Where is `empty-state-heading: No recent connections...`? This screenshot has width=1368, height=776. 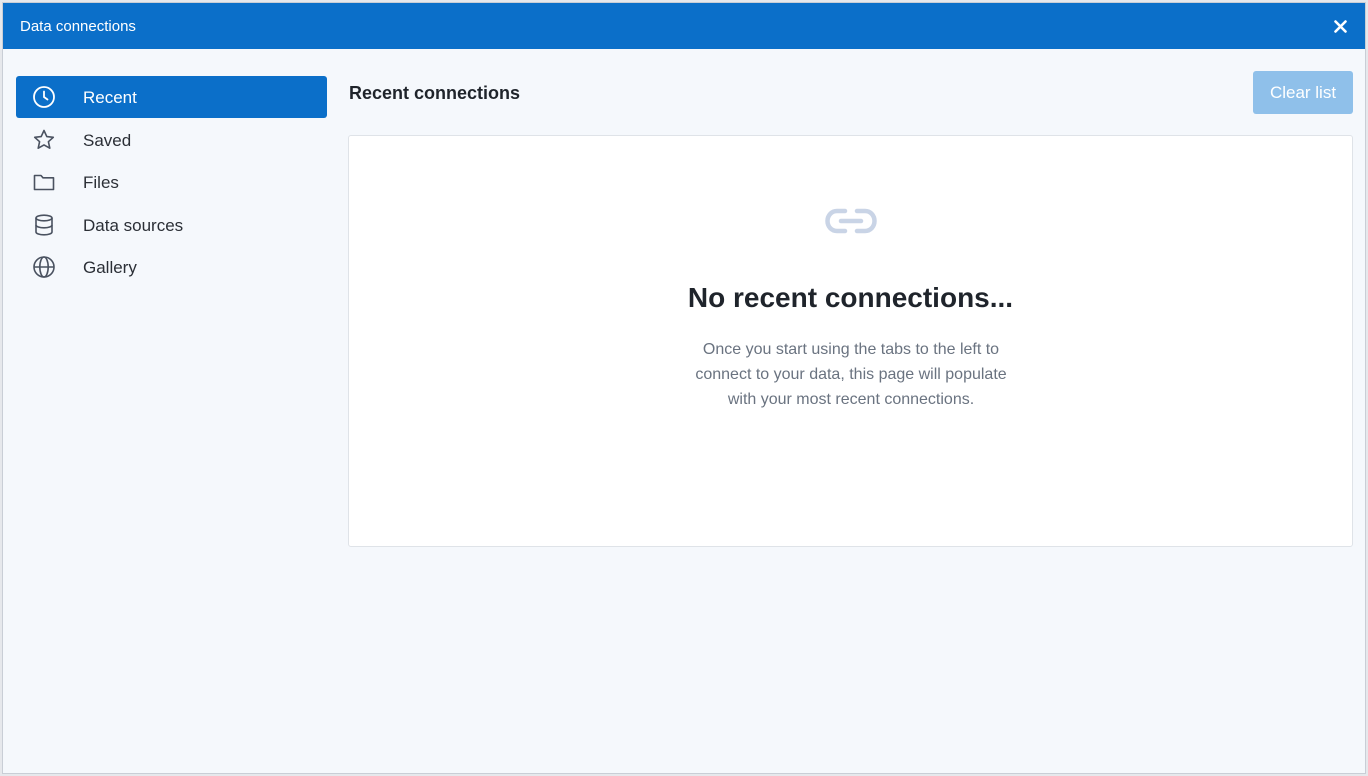
empty-state-heading: No recent connections... is located at coordinates (850, 297).